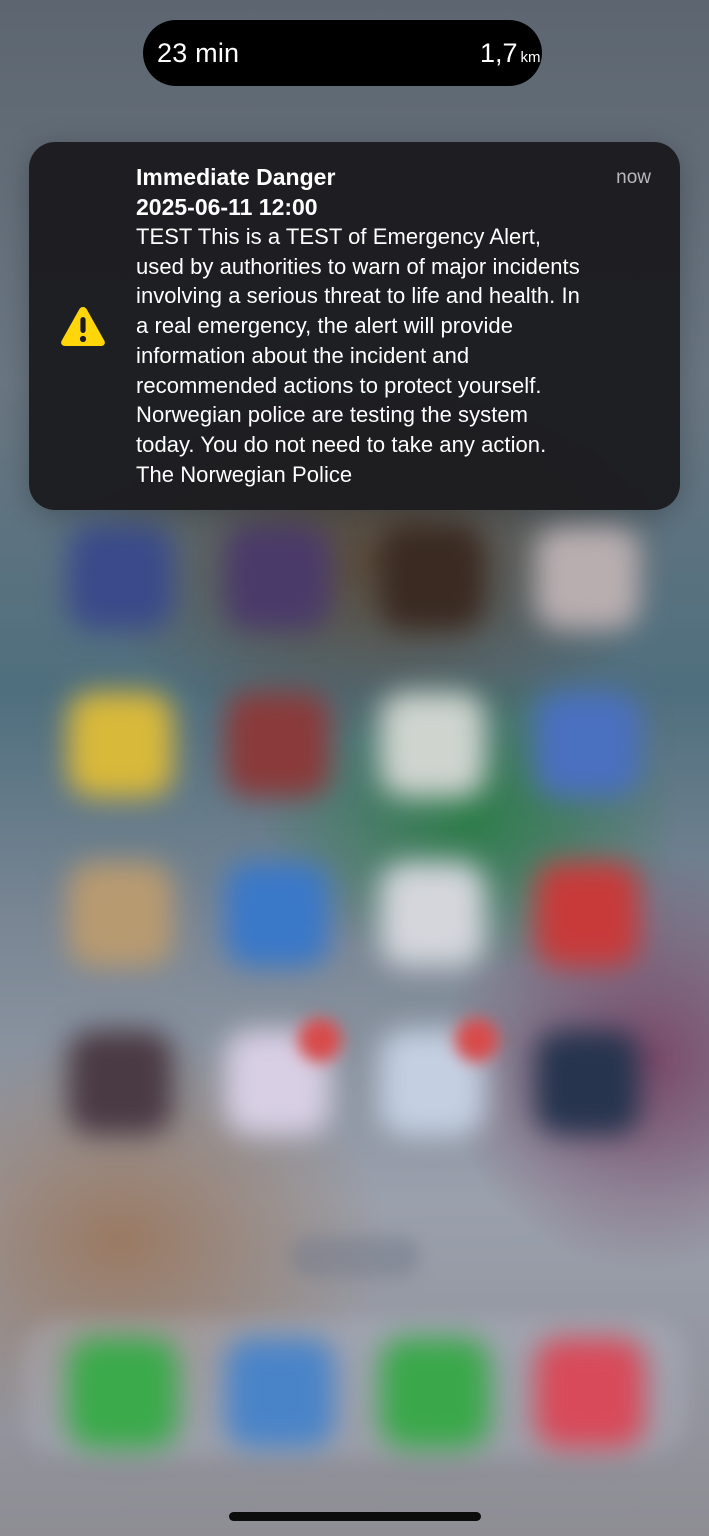 Image resolution: width=709 pixels, height=1536 pixels. I want to click on trip-duration: 23 min, so click(198, 53).